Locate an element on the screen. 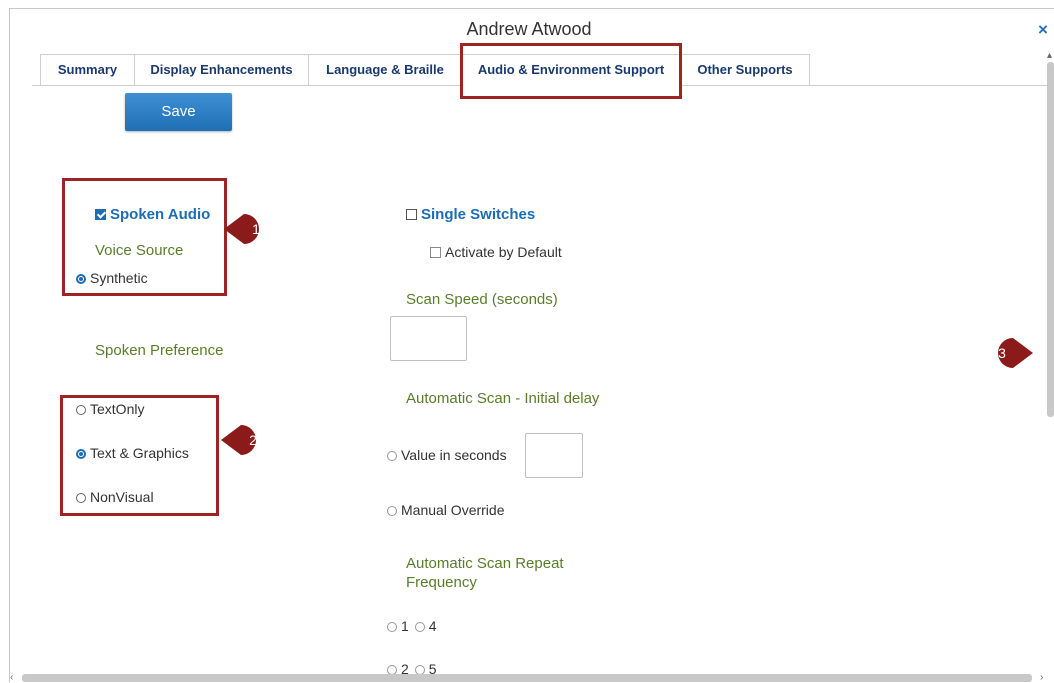 This screenshot has height=683, width=1054. callout-marker-1-label: 1 is located at coordinates (256, 229).